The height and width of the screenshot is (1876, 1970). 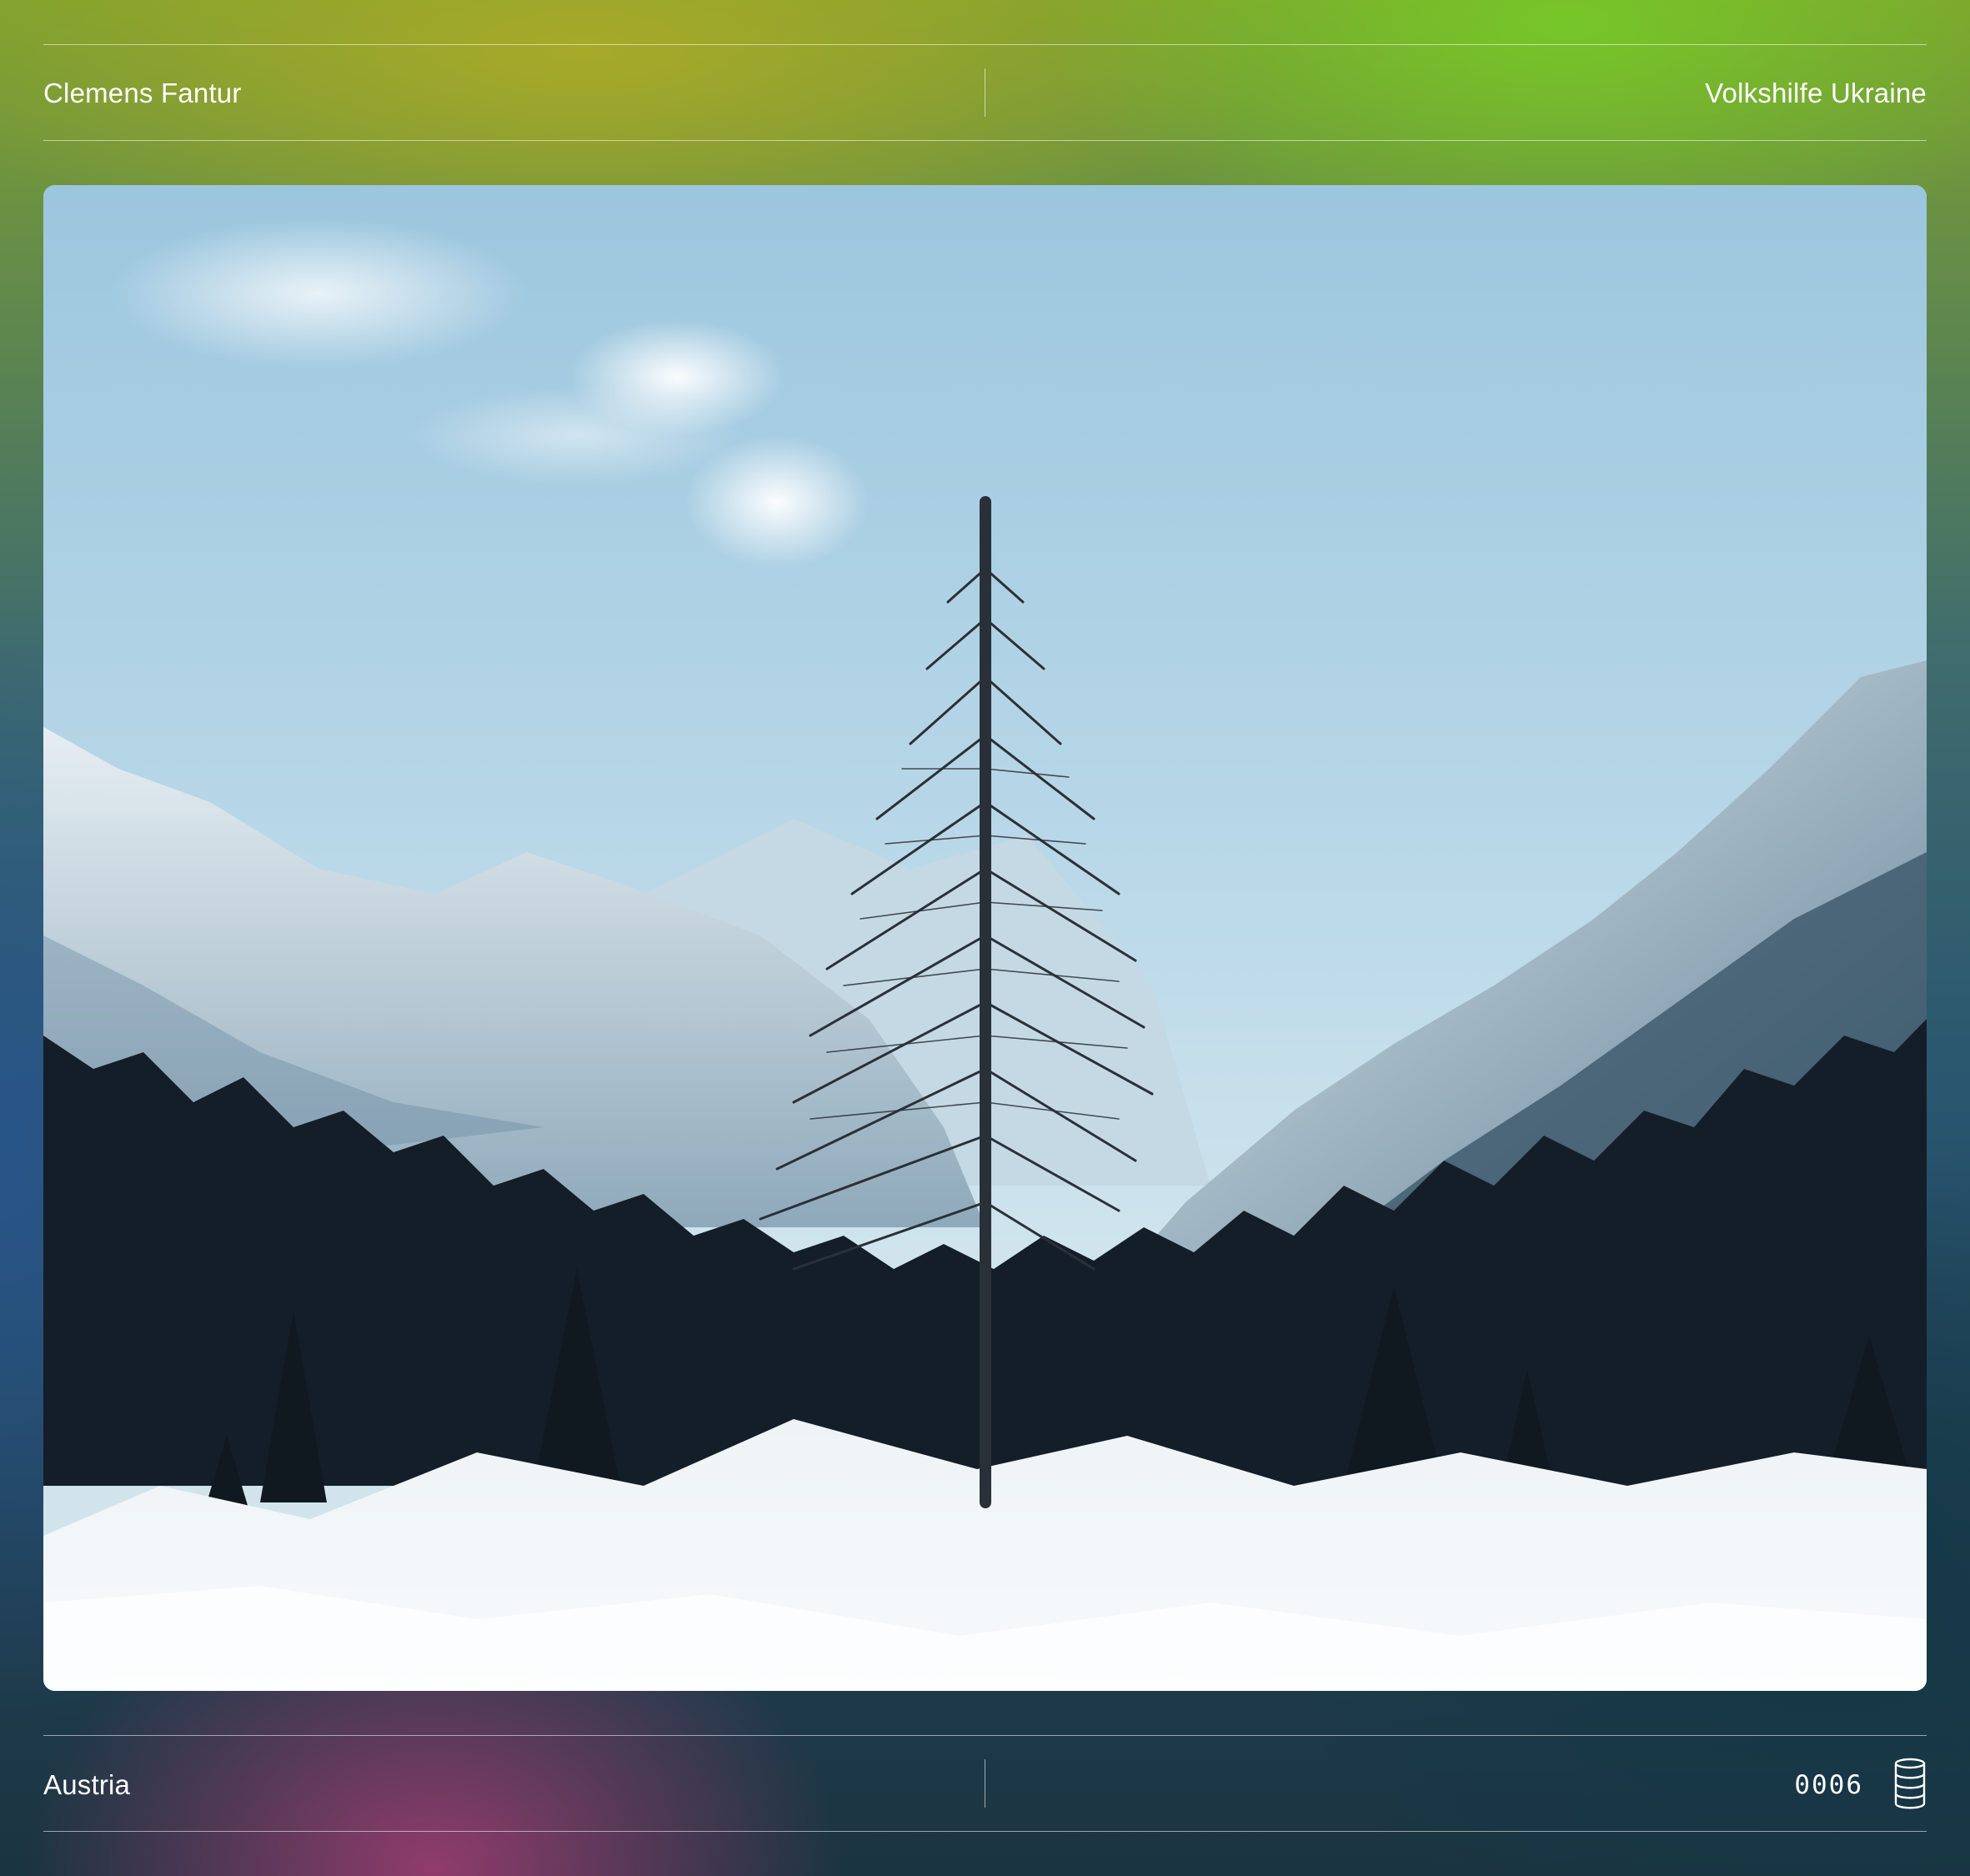 What do you see at coordinates (1910, 1784) in the screenshot?
I see `database-icon` at bounding box center [1910, 1784].